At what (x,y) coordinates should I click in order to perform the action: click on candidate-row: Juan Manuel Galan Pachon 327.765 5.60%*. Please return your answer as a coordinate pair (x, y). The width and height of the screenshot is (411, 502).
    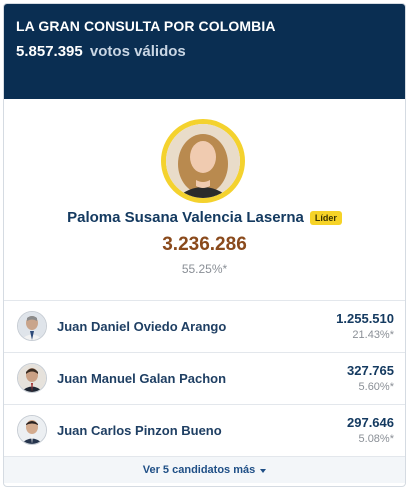
    Looking at the image, I should click on (204, 379).